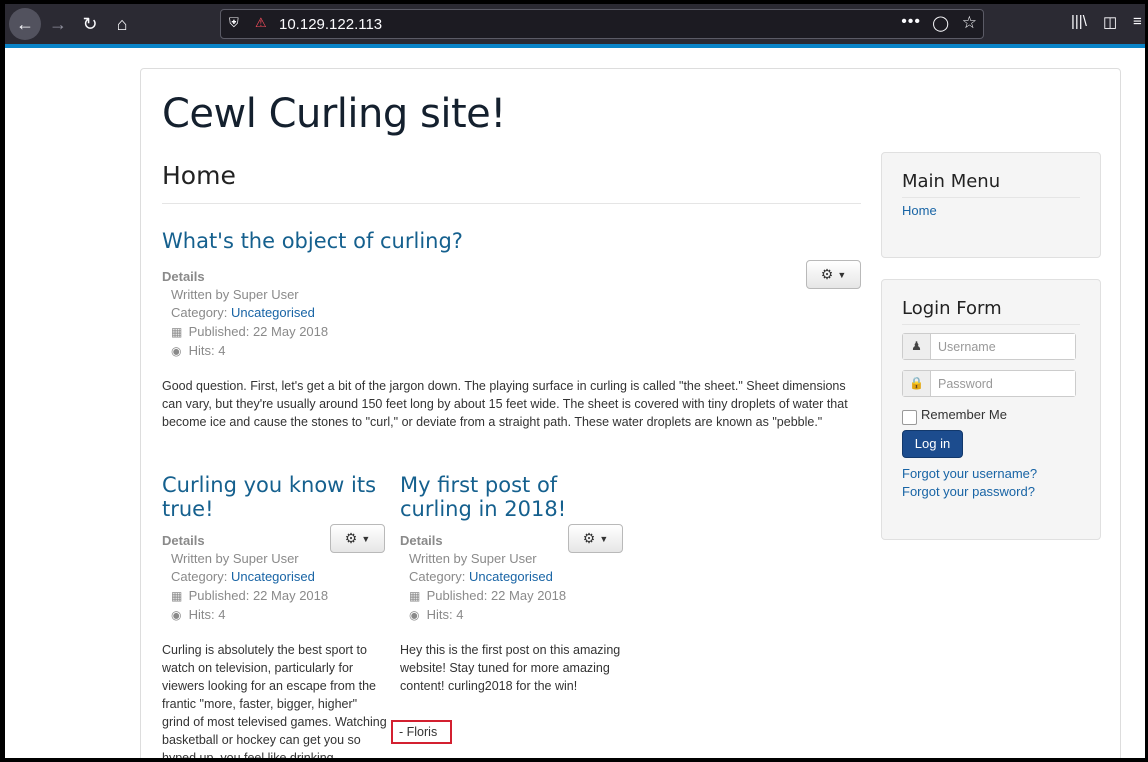  What do you see at coordinates (951, 181) in the screenshot?
I see `main-menu-title: Main Menu` at bounding box center [951, 181].